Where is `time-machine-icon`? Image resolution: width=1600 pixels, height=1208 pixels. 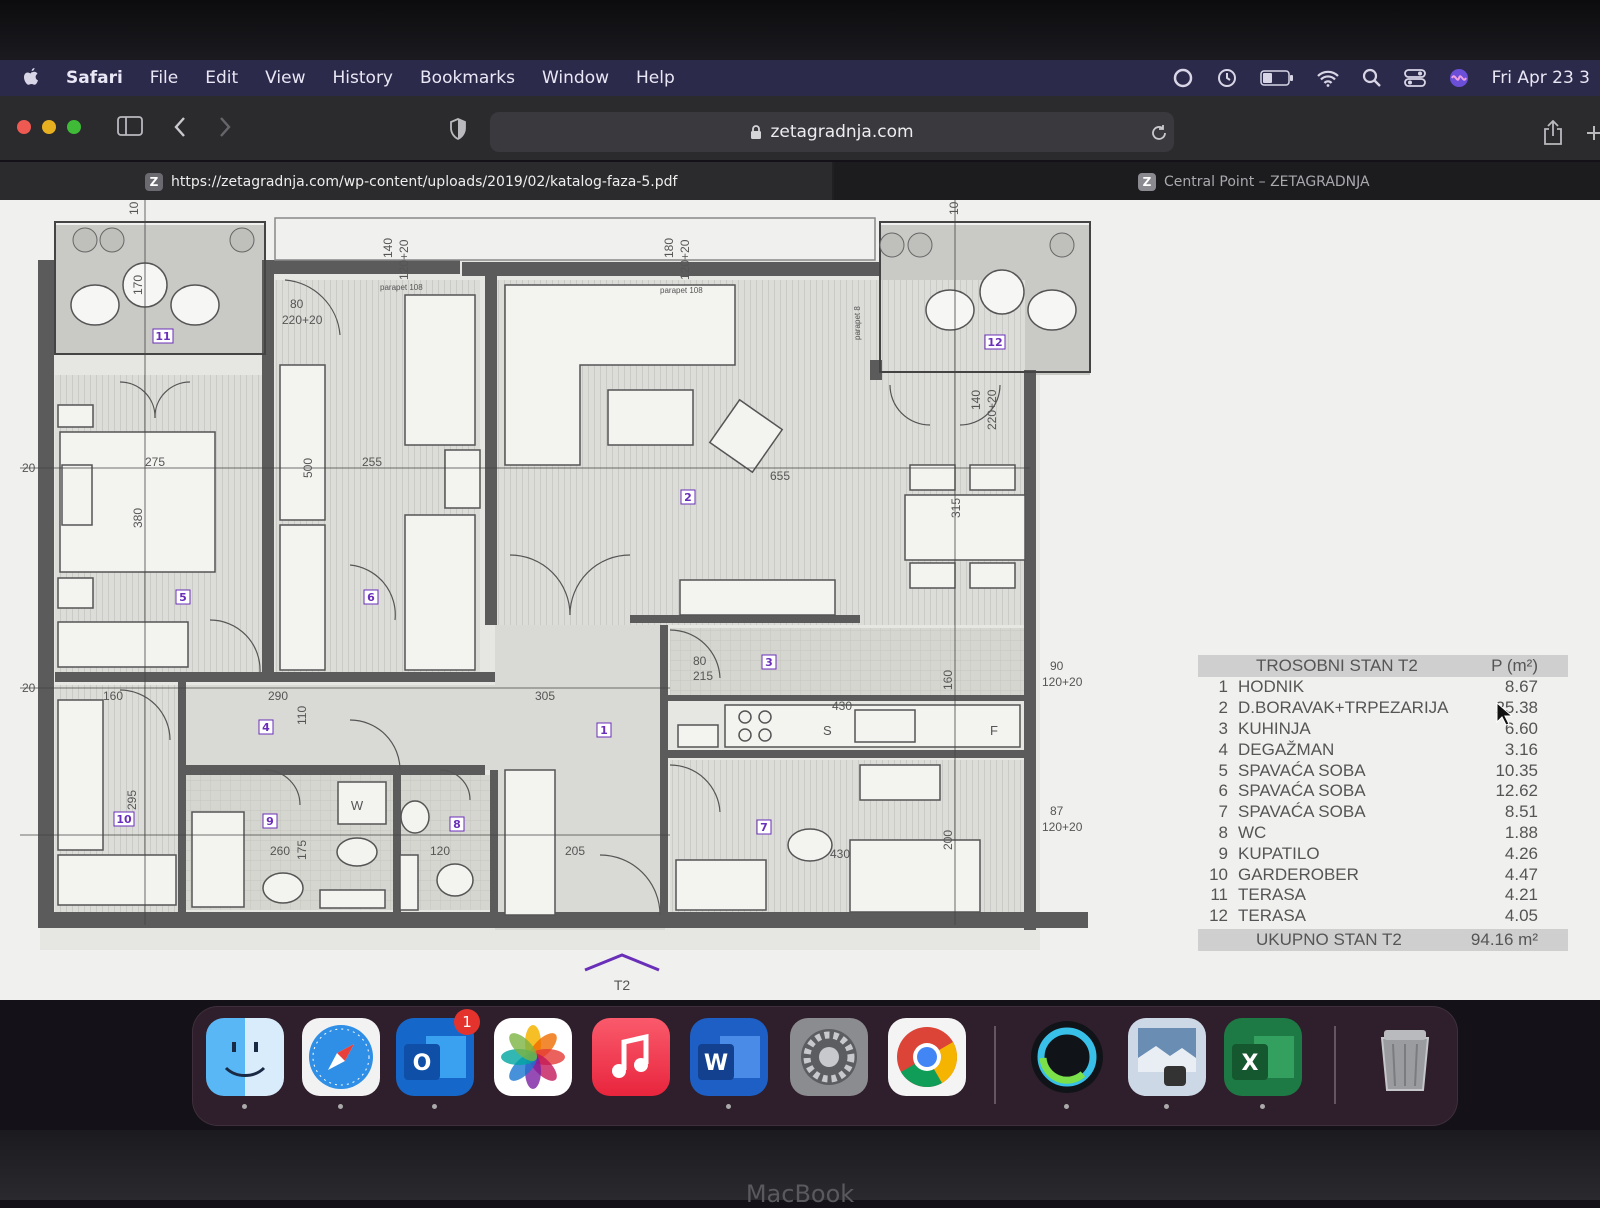 time-machine-icon is located at coordinates (1227, 78).